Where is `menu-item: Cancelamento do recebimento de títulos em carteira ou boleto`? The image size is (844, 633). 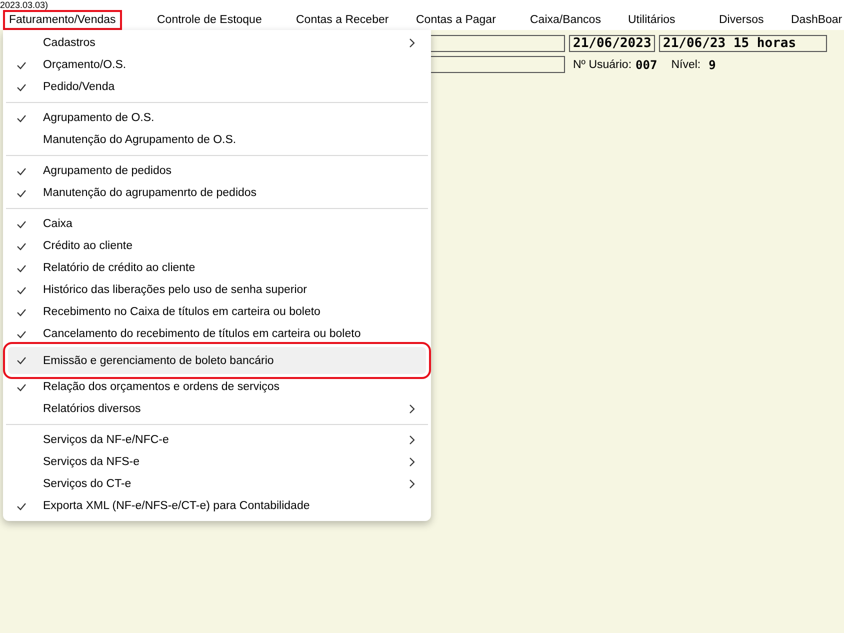 menu-item: Cancelamento do recebimento de títulos em carteira ou boleto is located at coordinates (217, 334).